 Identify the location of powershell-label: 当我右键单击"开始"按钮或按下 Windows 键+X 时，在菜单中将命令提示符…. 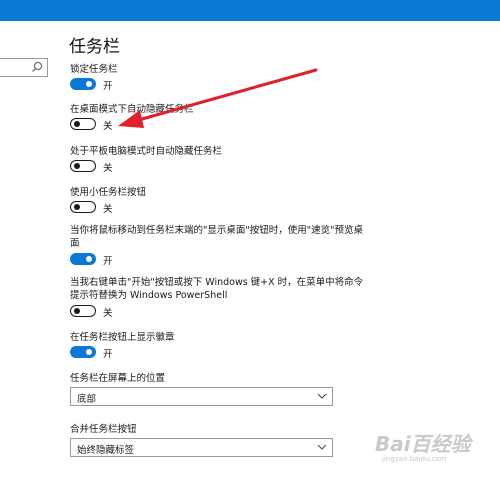
(217, 289).